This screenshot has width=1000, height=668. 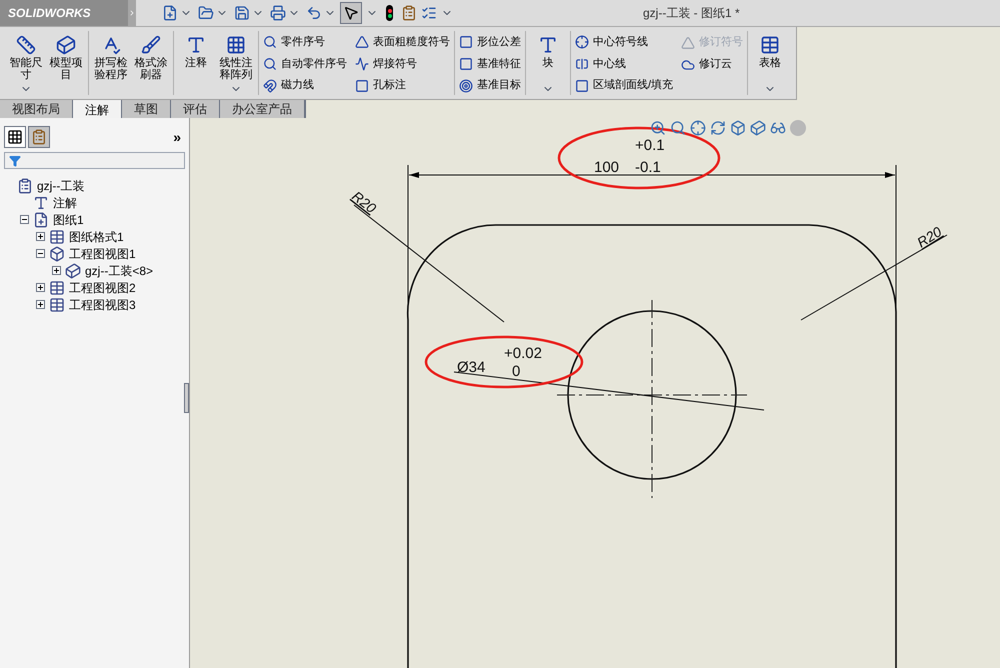 What do you see at coordinates (402, 42) in the screenshot?
I see `ribbon-button: 表面粗糙度符号` at bounding box center [402, 42].